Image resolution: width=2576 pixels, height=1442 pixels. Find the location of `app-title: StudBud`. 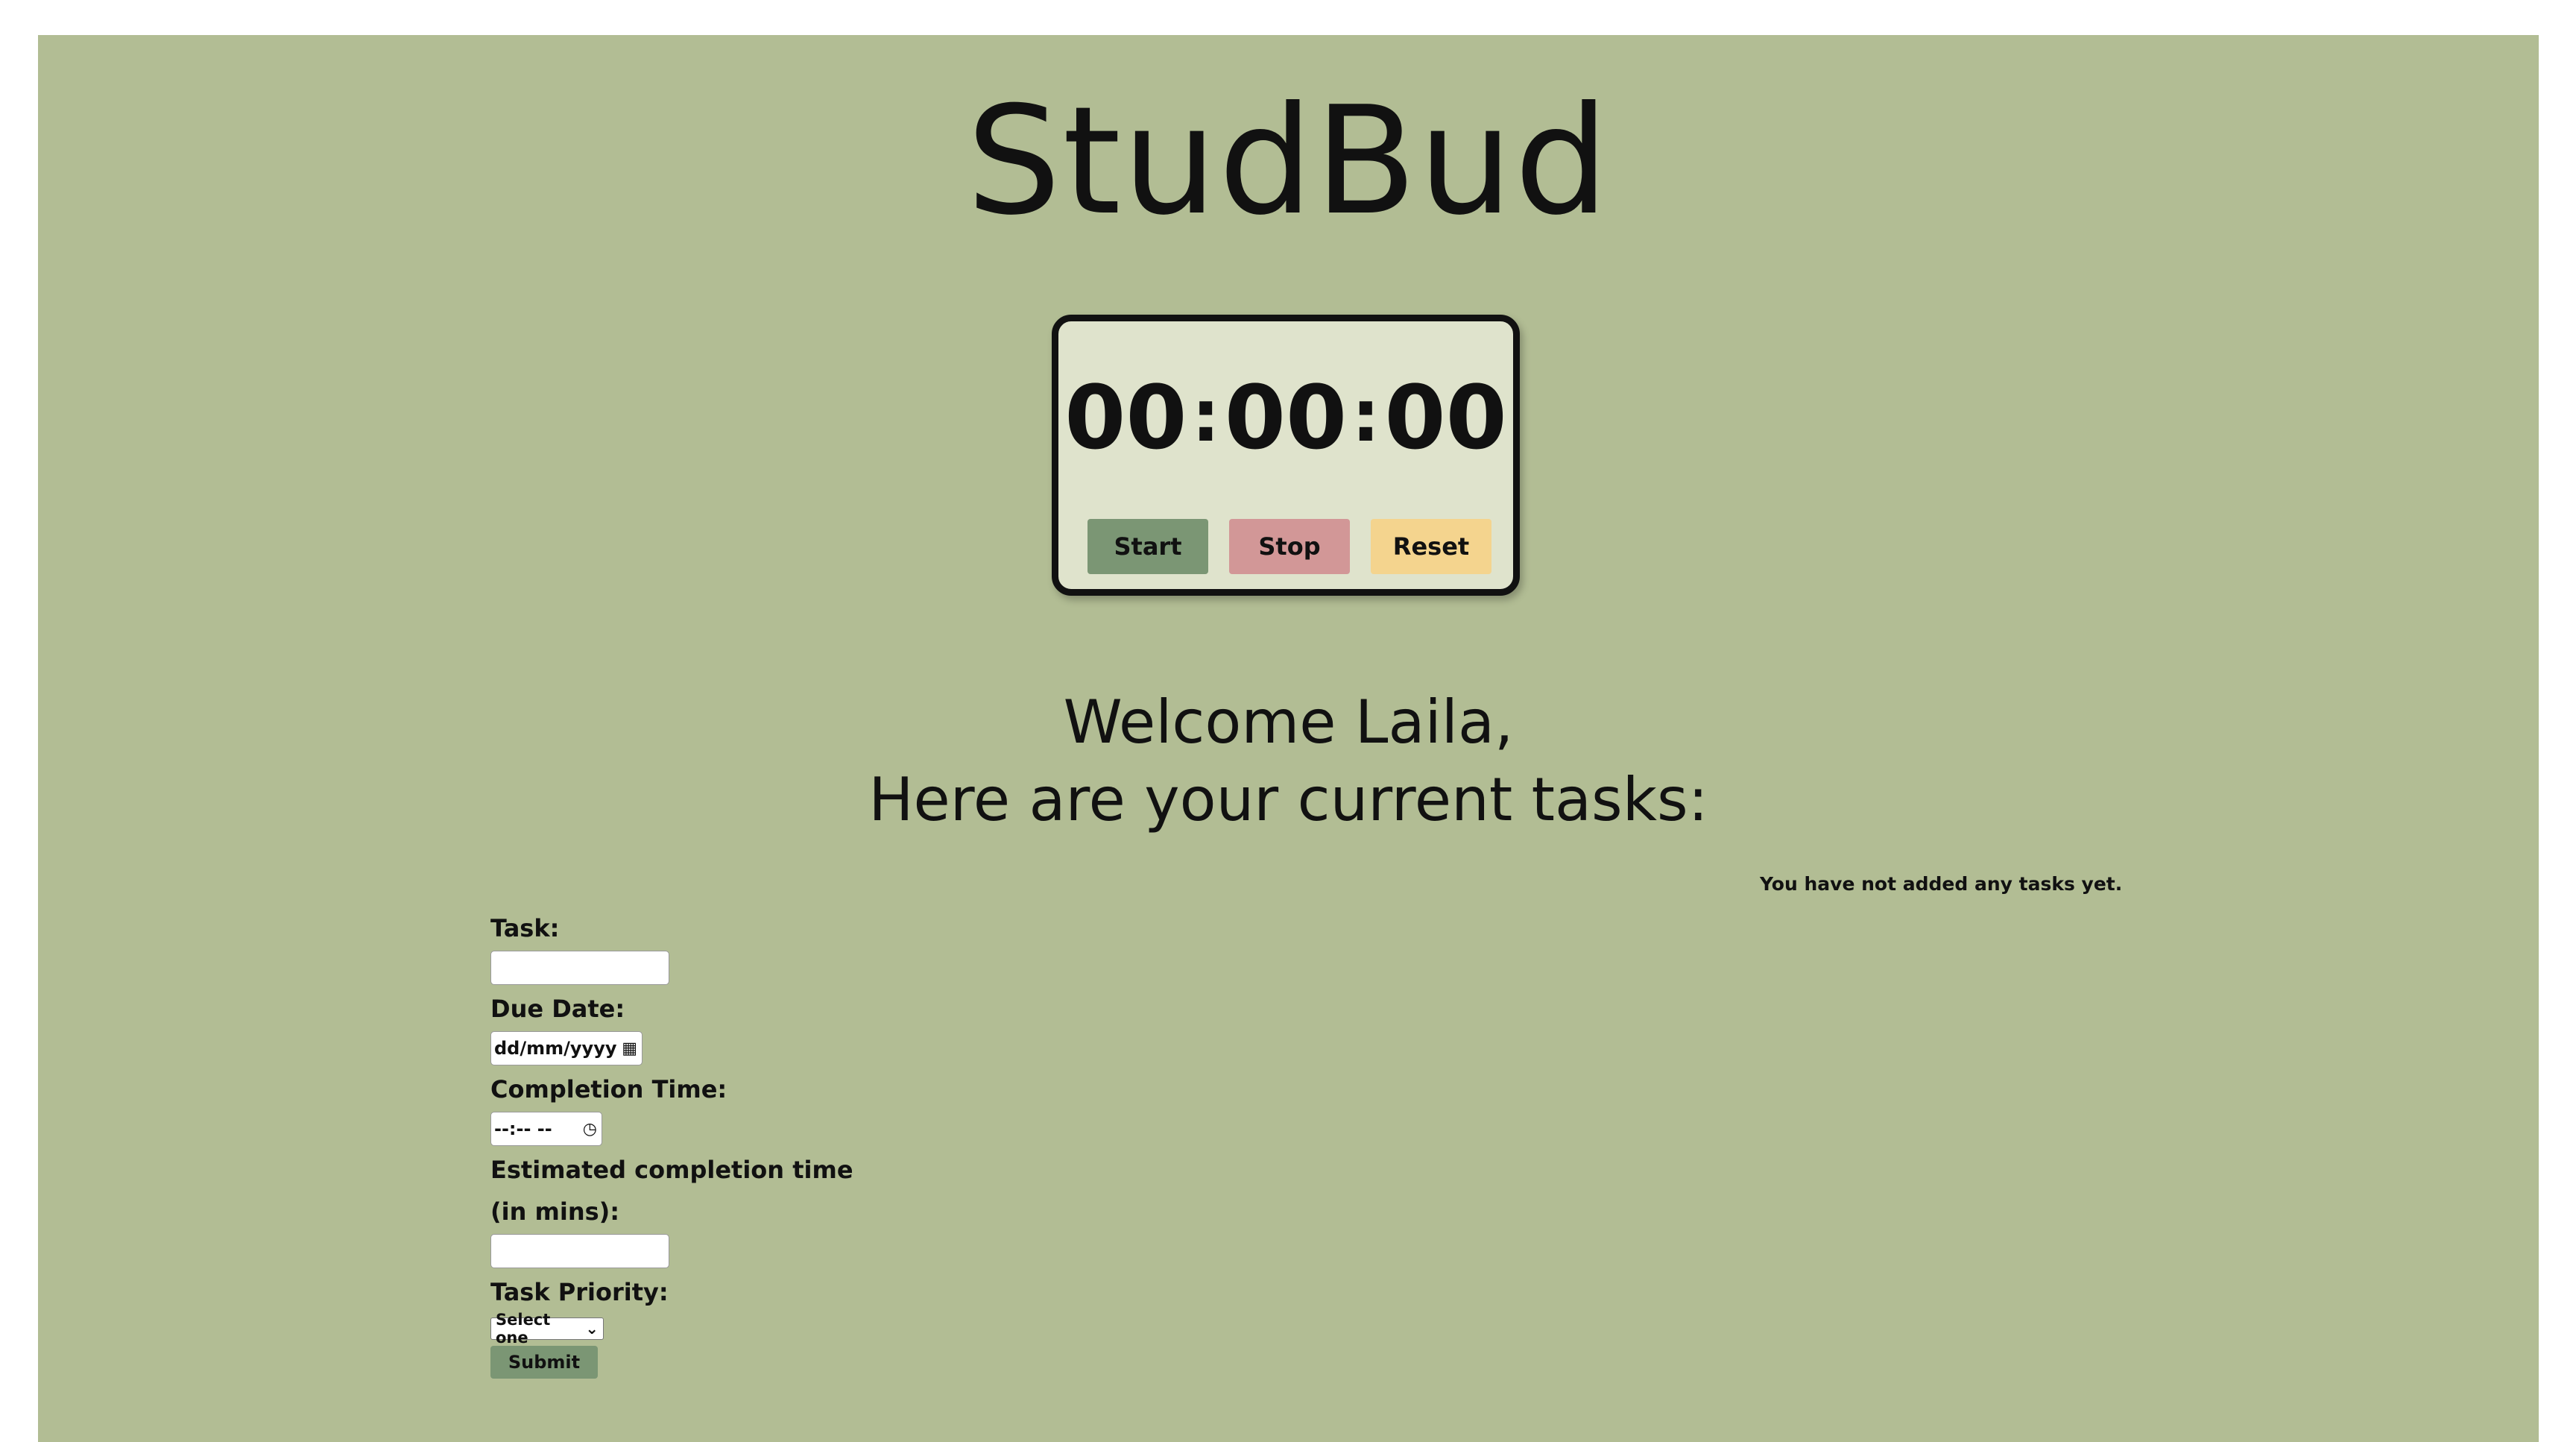

app-title: StudBud is located at coordinates (1288, 161).